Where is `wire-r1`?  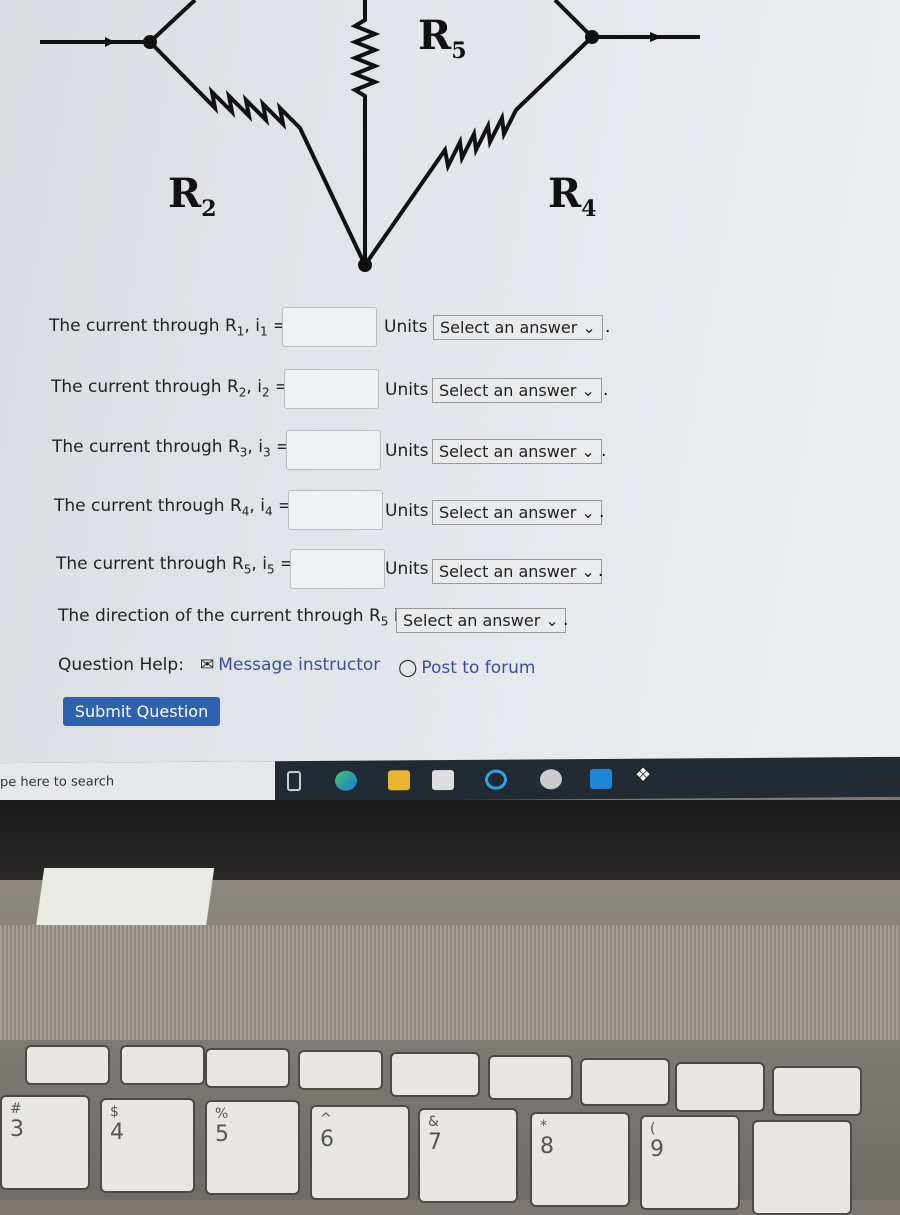 wire-r1 is located at coordinates (172, 22).